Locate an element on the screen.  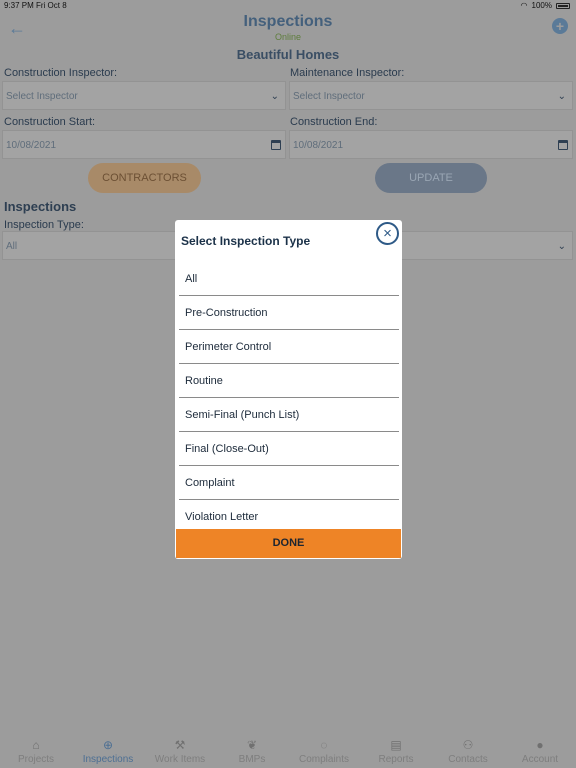
tab-account: ● Account is located at coordinates (540, 751).